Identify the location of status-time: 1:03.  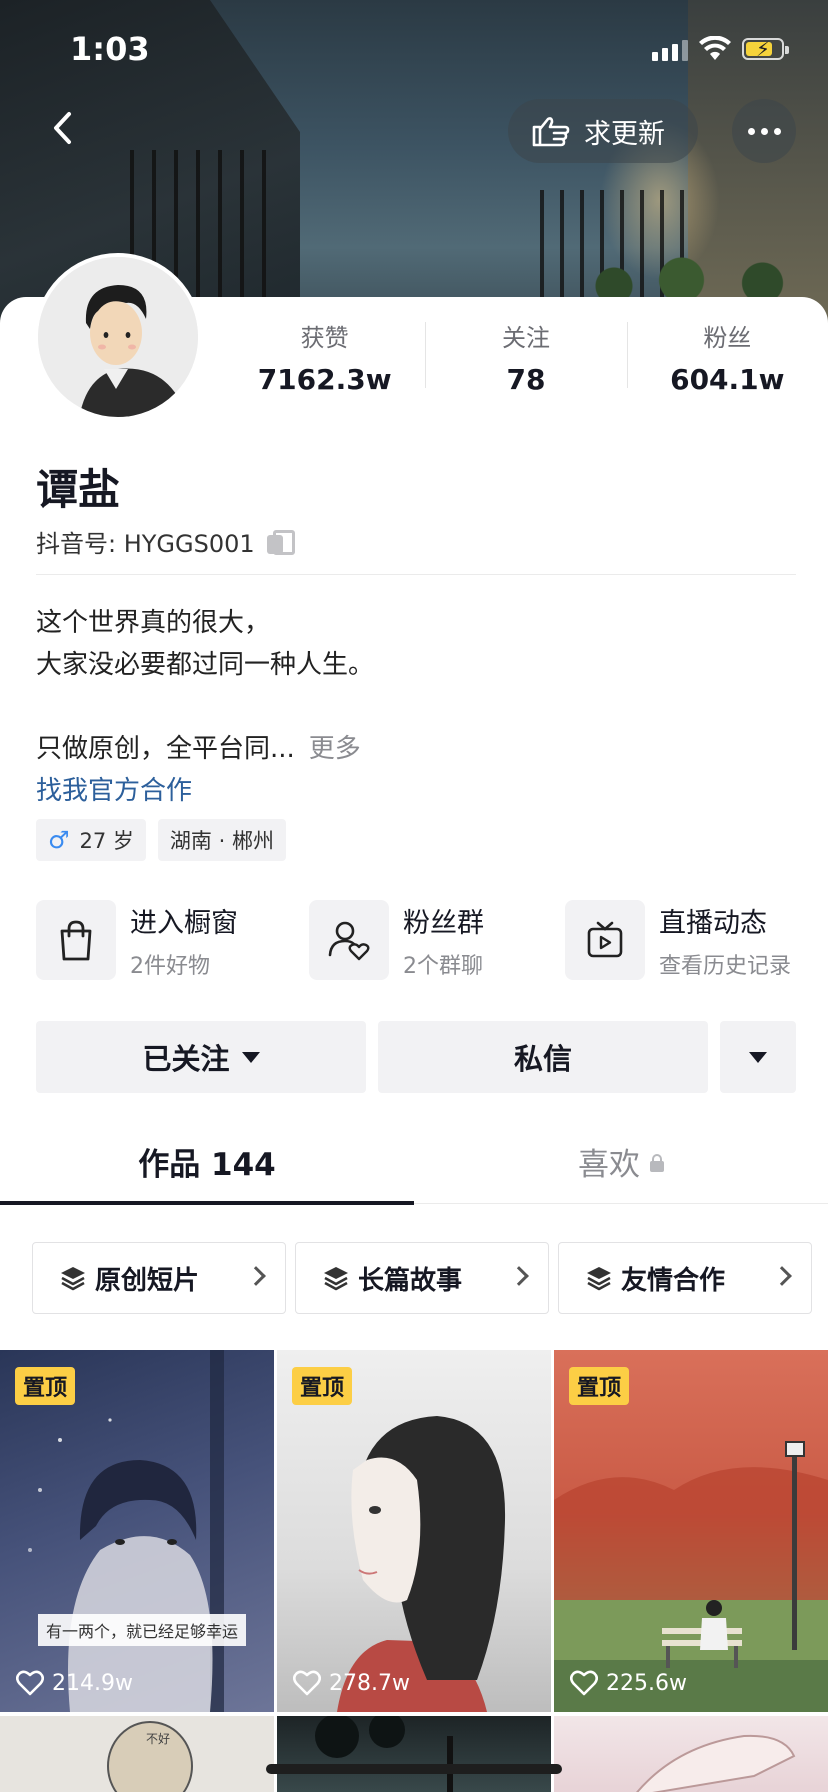
(110, 49).